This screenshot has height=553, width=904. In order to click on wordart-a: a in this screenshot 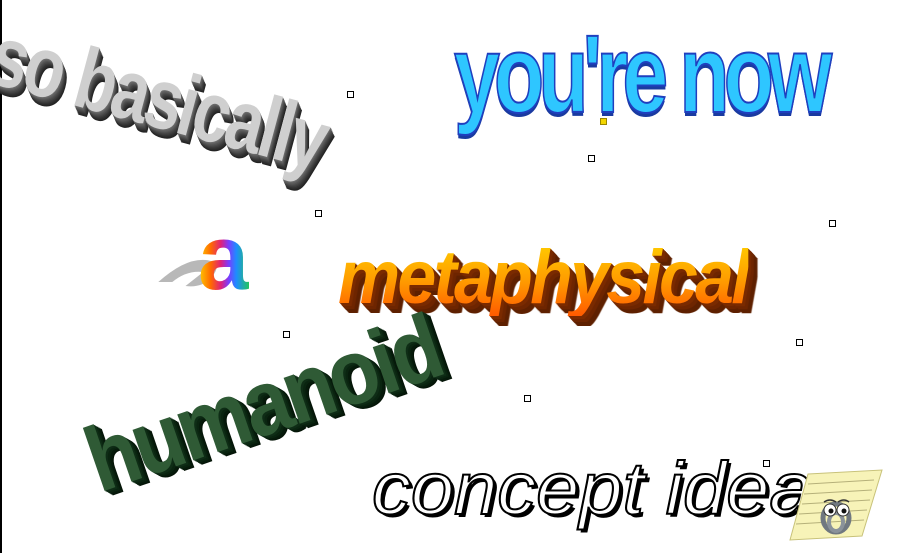, I will do `click(223, 258)`.